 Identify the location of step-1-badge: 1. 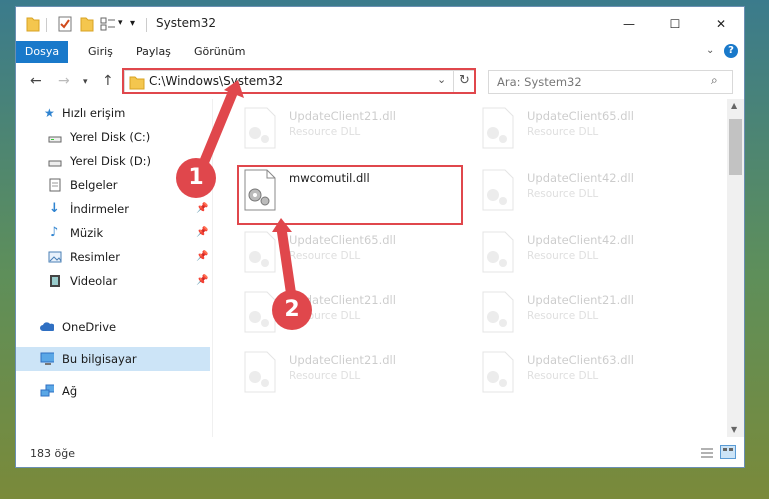
(196, 178).